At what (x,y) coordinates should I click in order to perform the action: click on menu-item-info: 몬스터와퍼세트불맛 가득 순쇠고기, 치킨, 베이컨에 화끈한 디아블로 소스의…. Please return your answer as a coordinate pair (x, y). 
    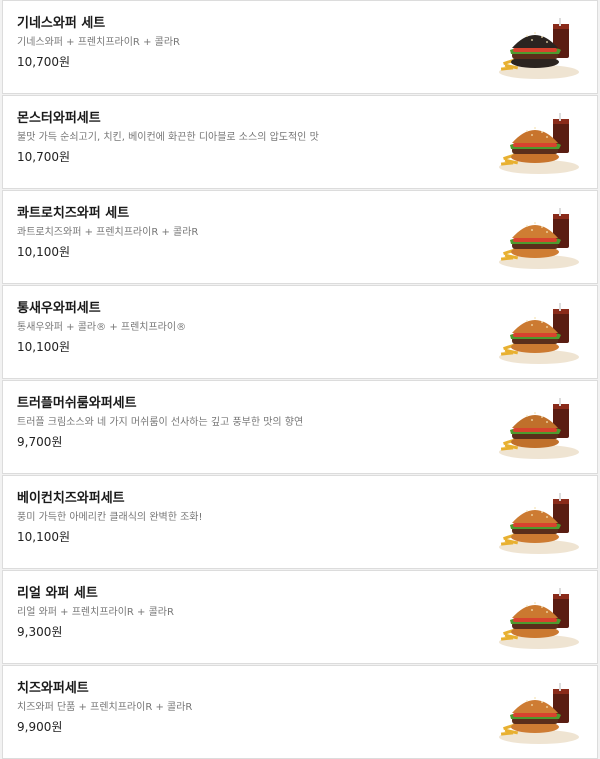
    Looking at the image, I should click on (252, 138).